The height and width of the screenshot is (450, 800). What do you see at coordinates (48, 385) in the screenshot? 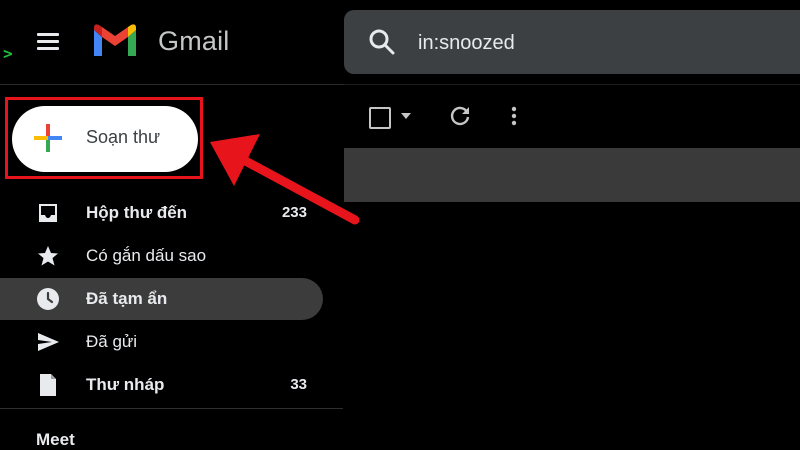
I see `draft-icon` at bounding box center [48, 385].